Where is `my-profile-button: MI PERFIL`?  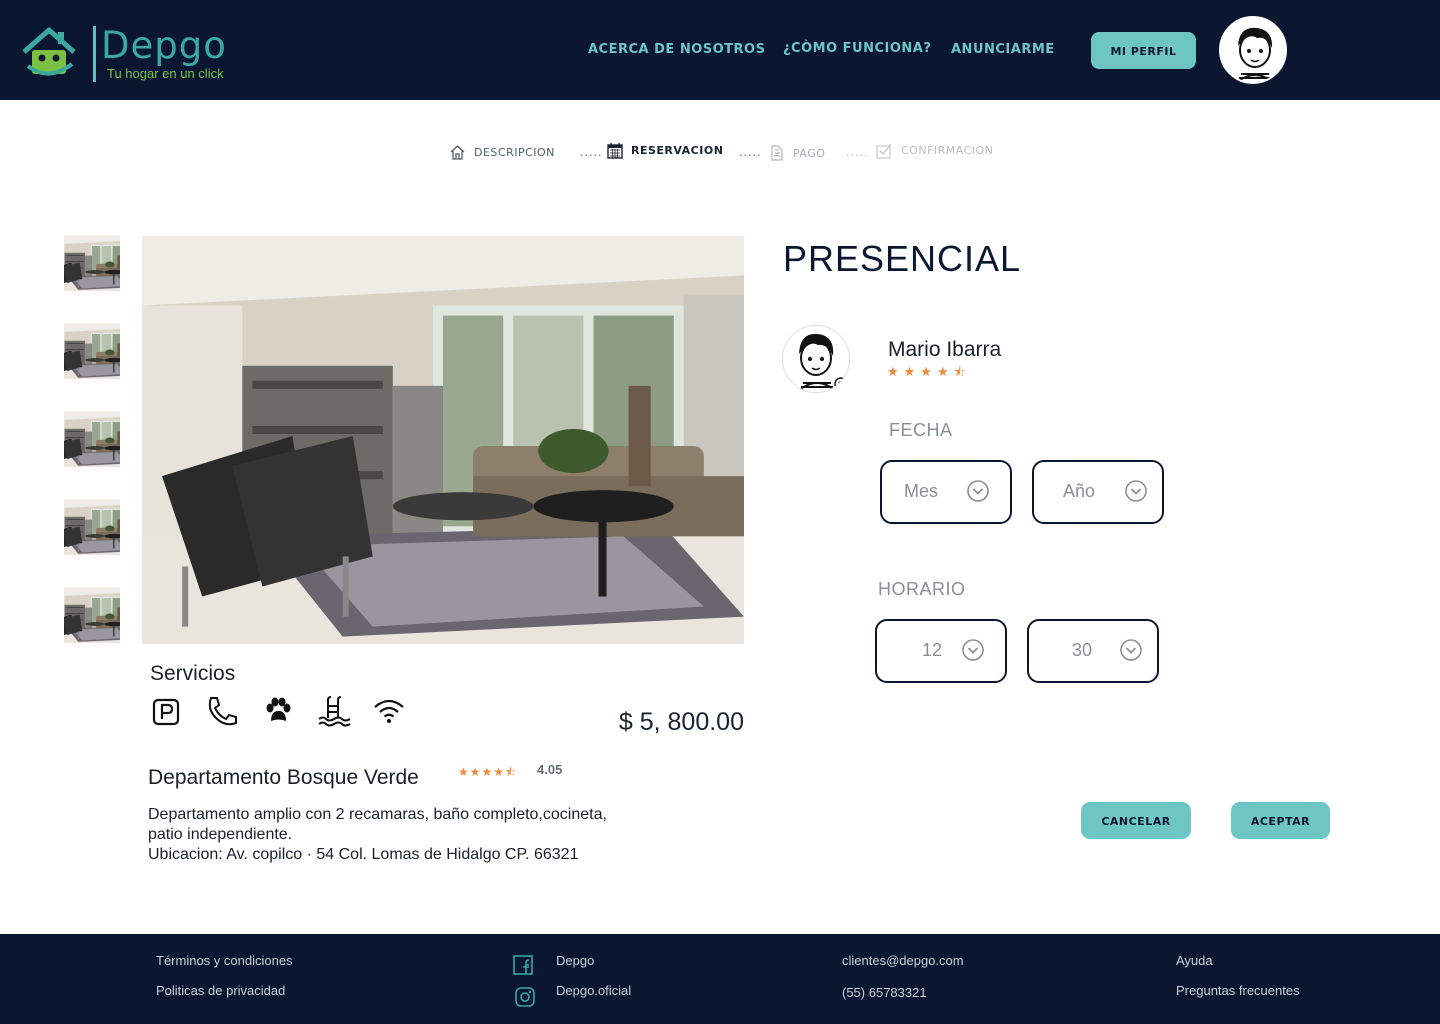 my-profile-button: MI PERFIL is located at coordinates (1143, 50).